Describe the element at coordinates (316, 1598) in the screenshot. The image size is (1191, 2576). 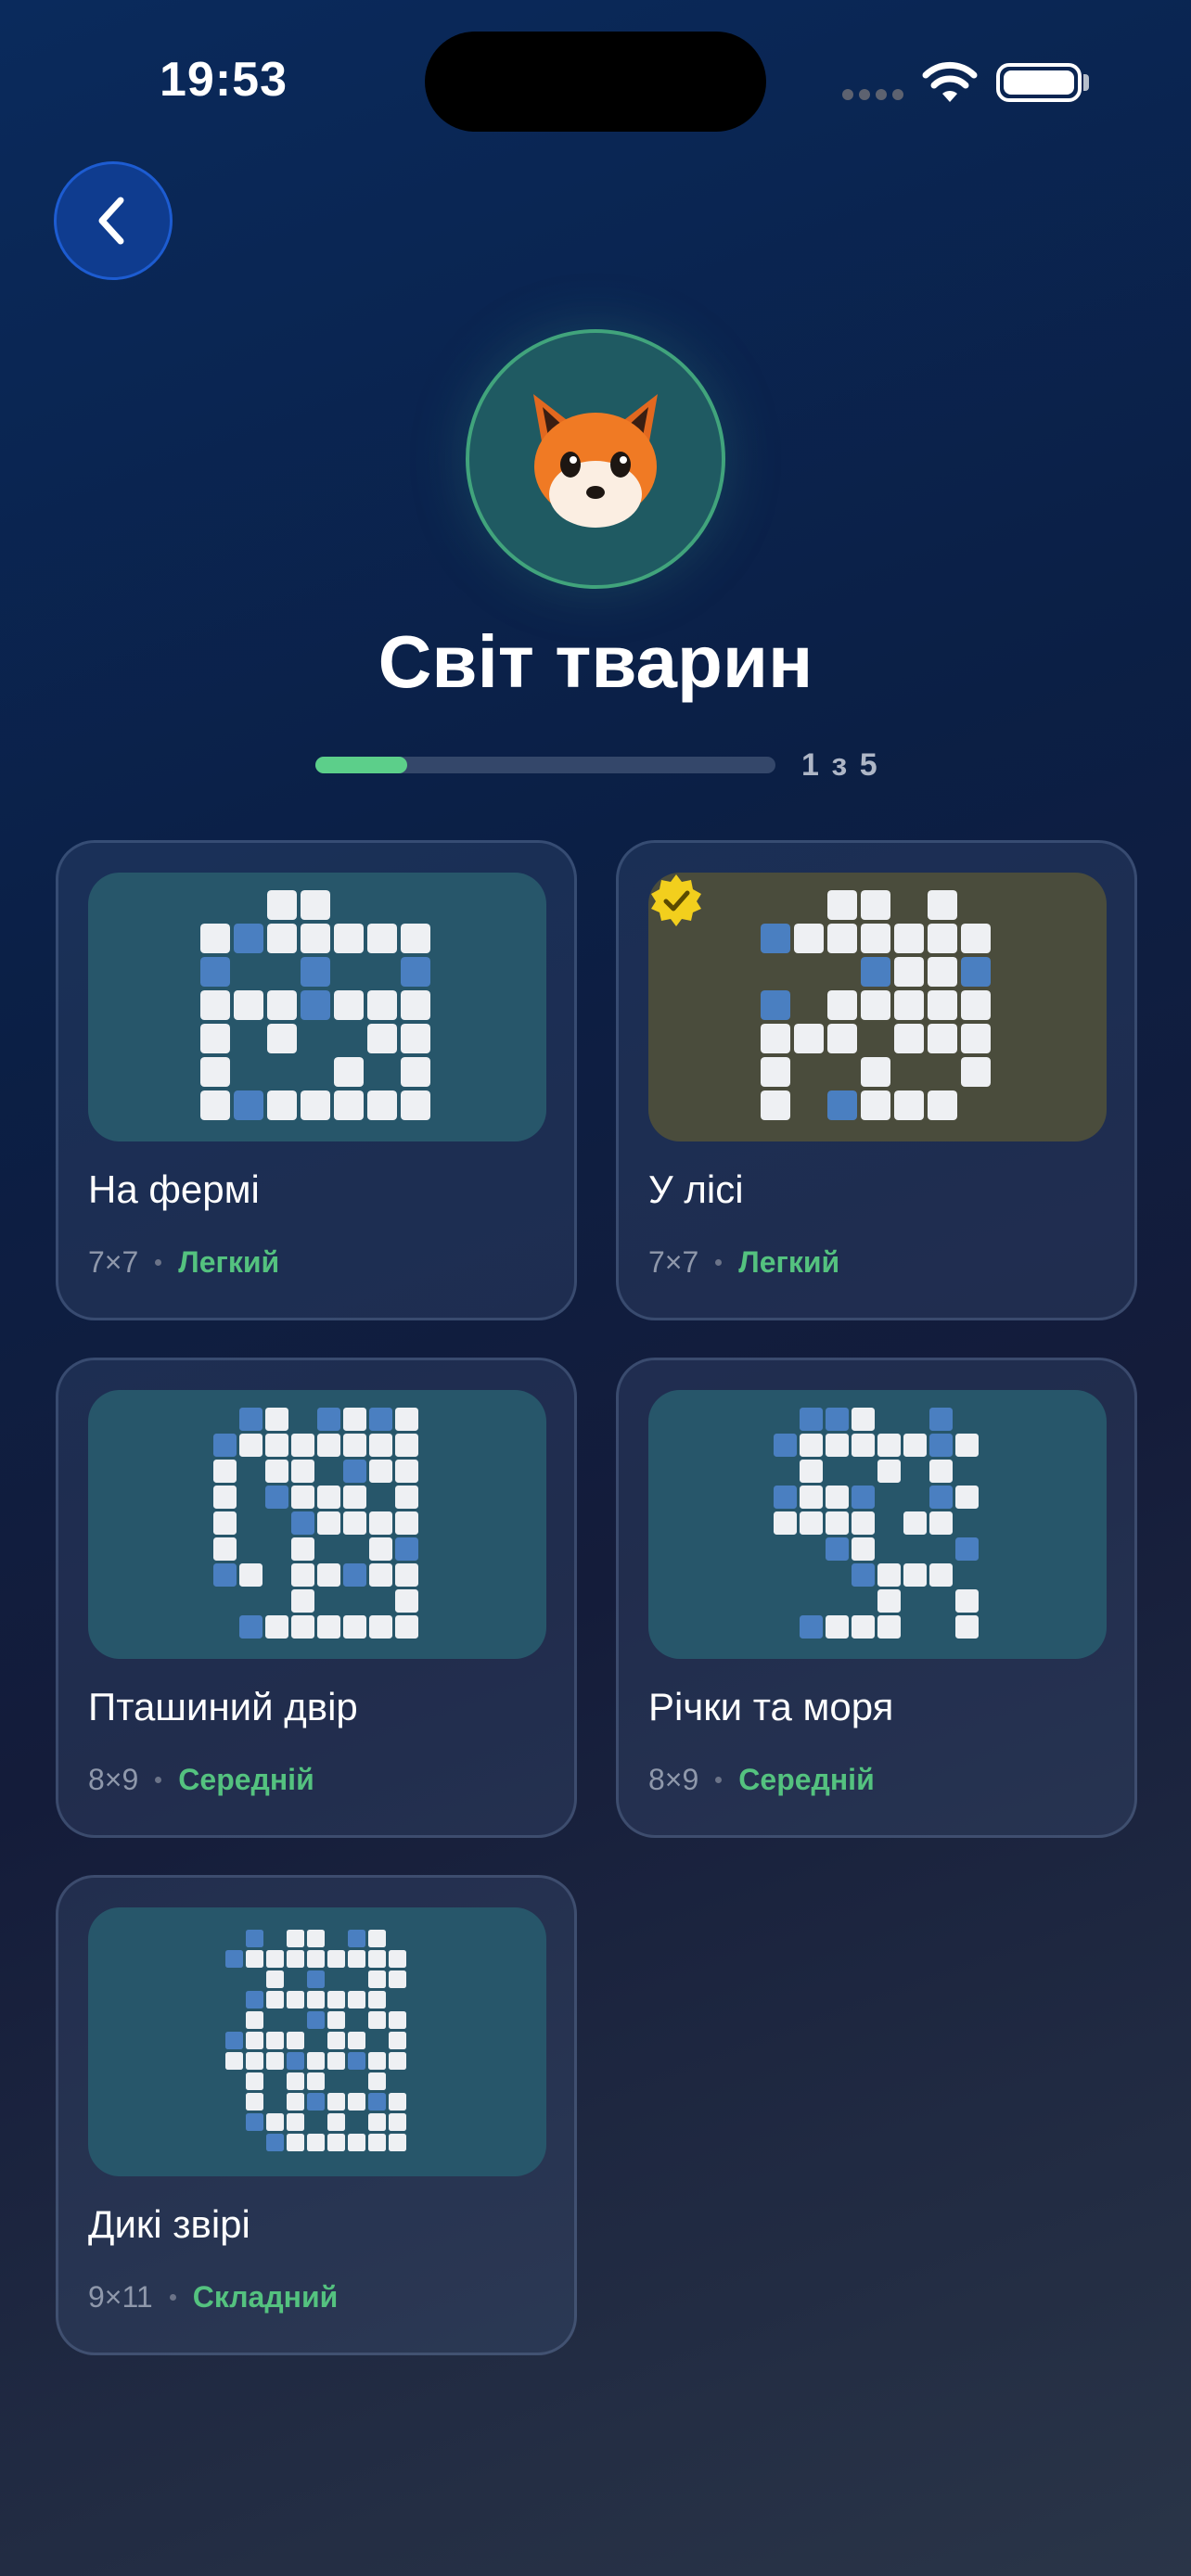
I see `puzzle-card-ptashynyi-dvir: Пташиний двір 8×9 Середній` at that location.